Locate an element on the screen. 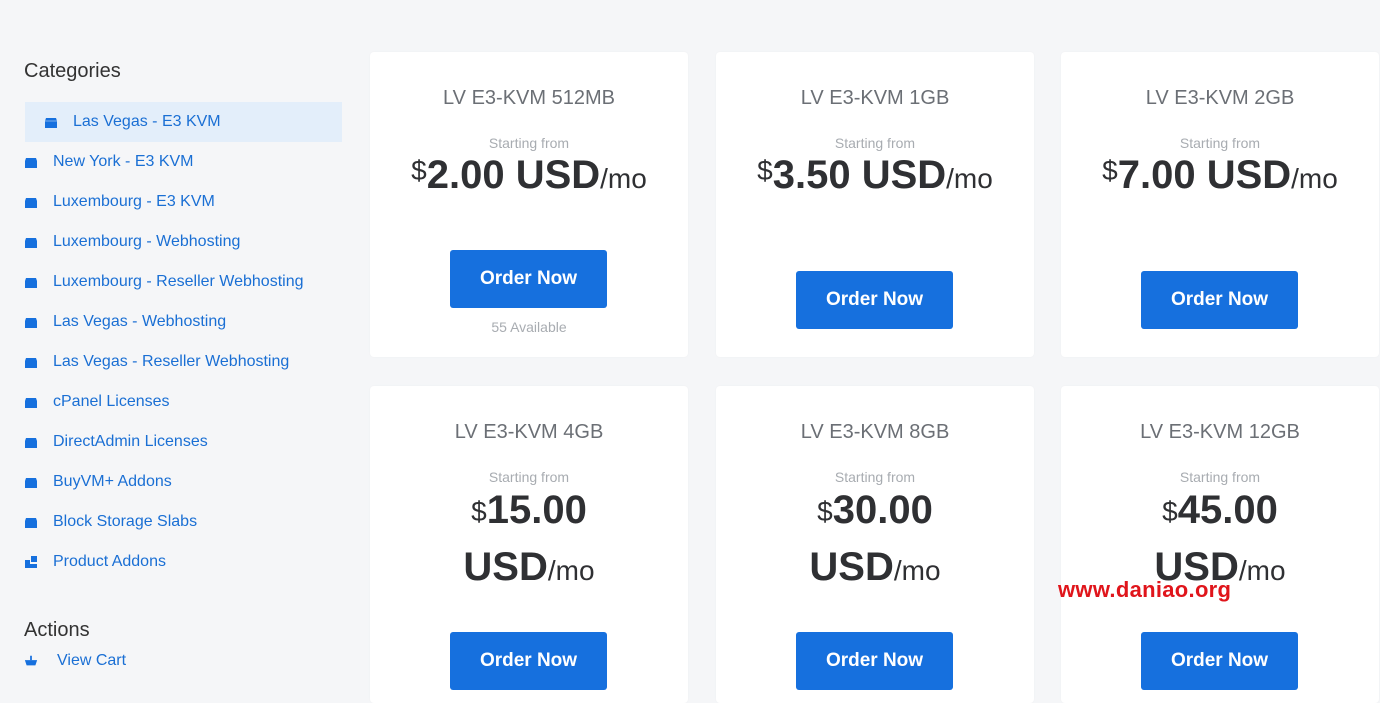 Image resolution: width=1380 pixels, height=703 pixels. price-amount: 7.00 USD is located at coordinates (1204, 175).